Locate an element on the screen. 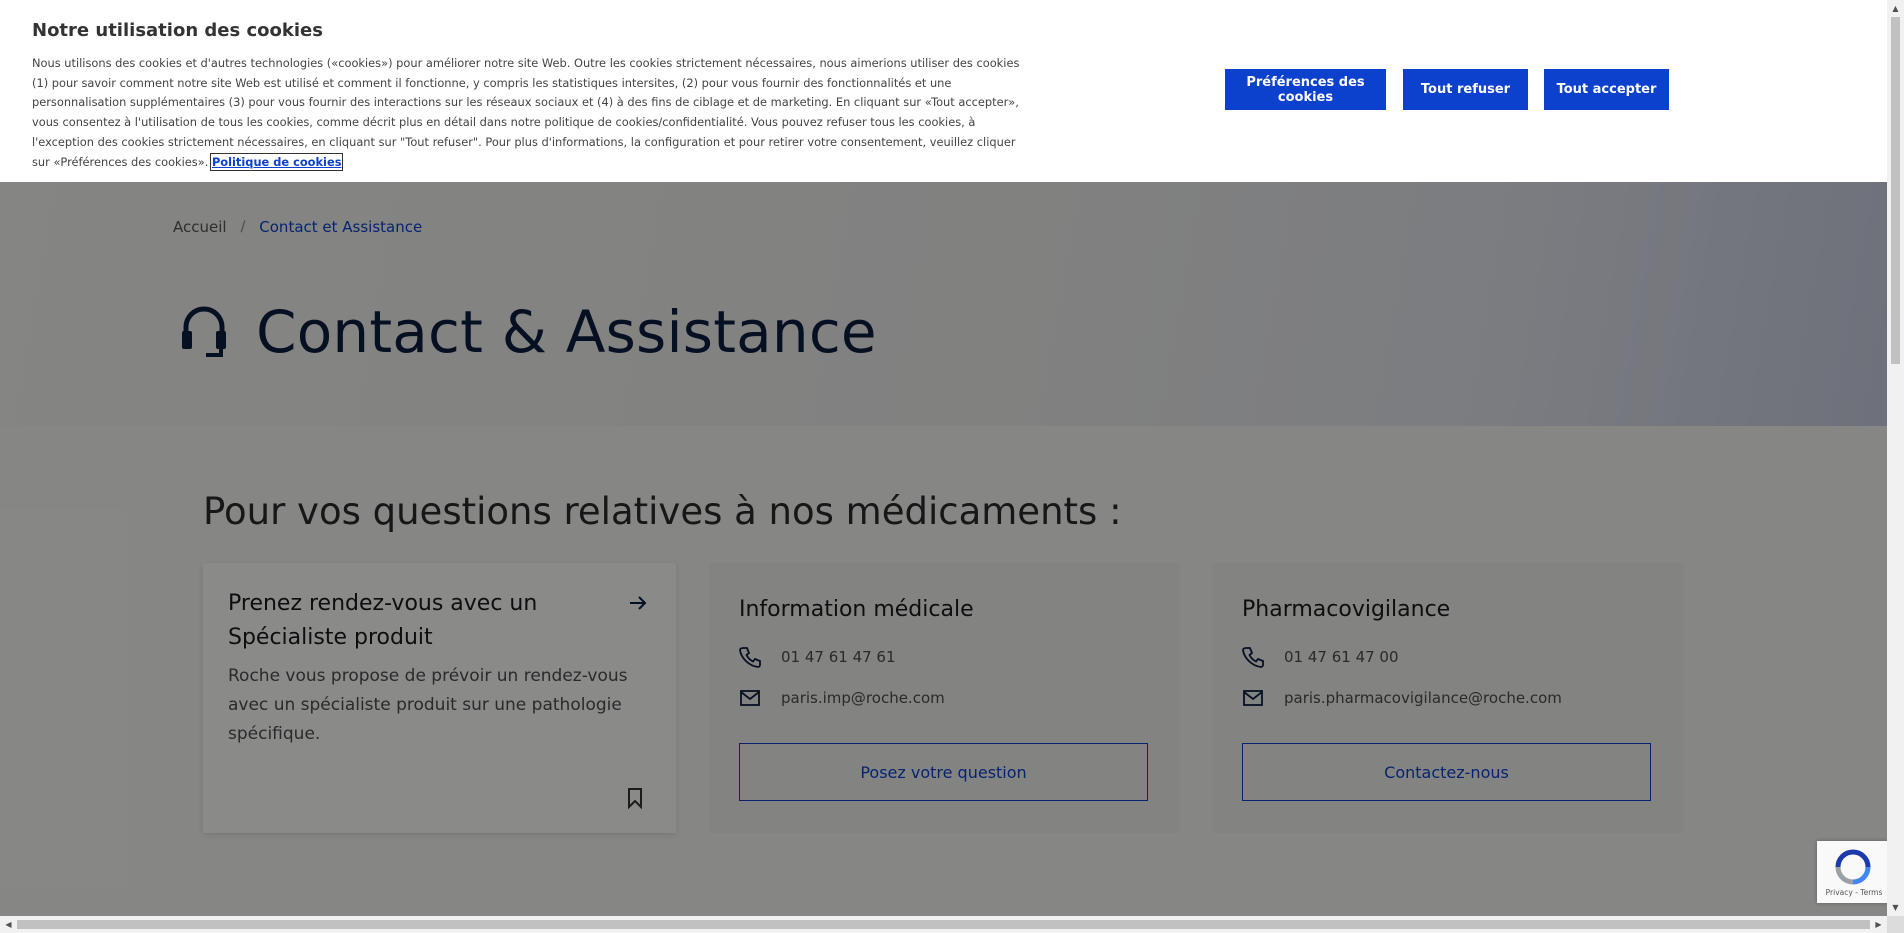  scrollbar-corner is located at coordinates (1895, 924).